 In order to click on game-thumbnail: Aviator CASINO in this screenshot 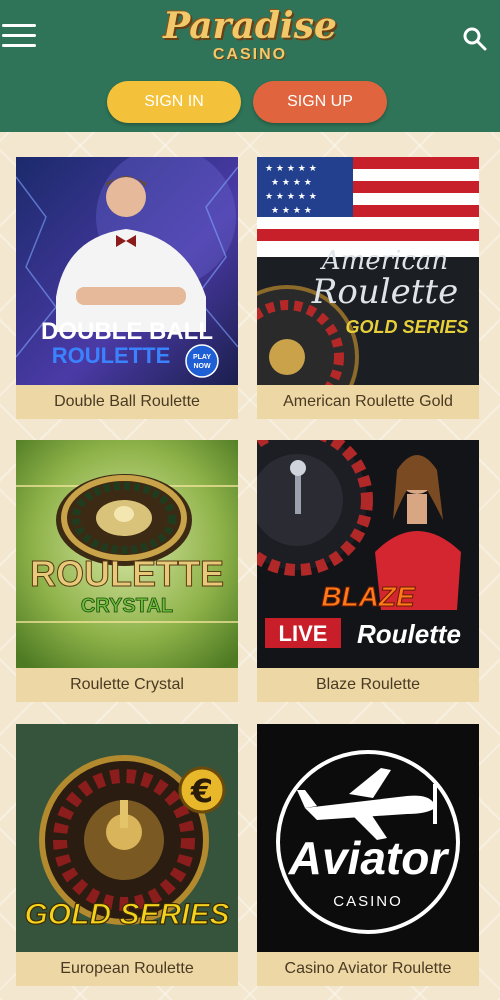, I will do `click(368, 838)`.